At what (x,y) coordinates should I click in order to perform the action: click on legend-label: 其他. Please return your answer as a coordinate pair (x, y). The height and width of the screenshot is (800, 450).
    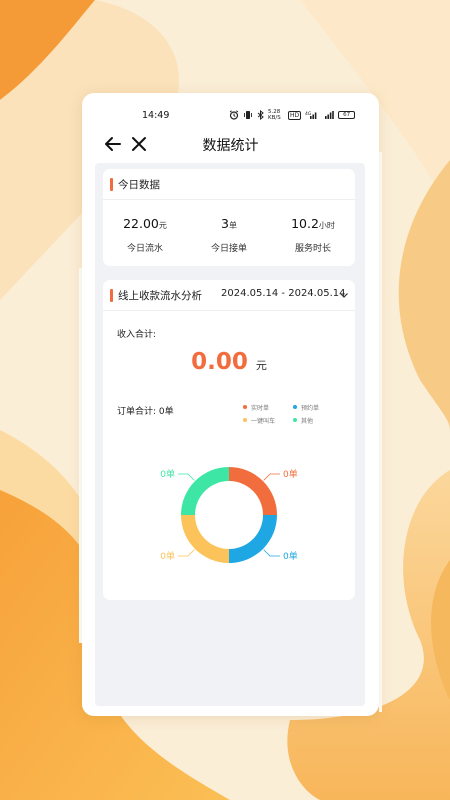
    Looking at the image, I should click on (307, 421).